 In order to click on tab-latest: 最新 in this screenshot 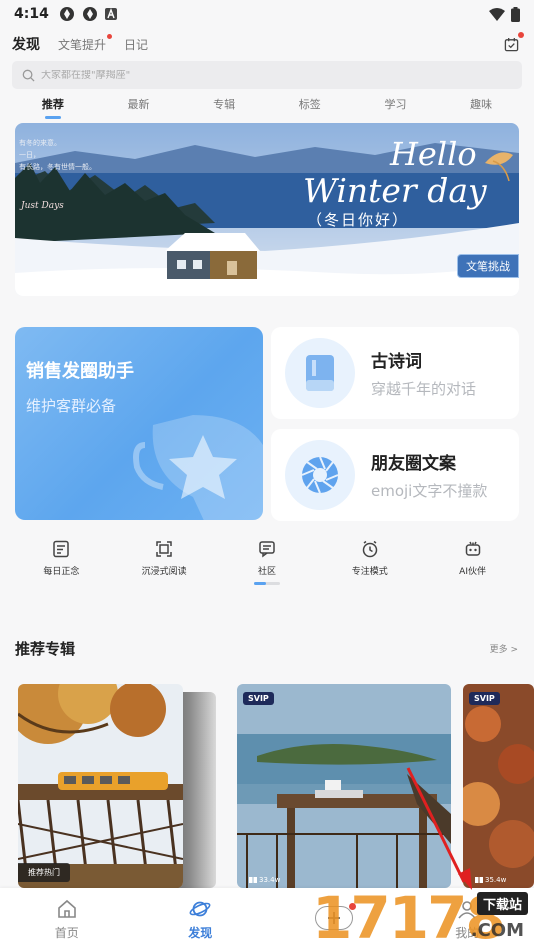, I will do `click(138, 104)`.